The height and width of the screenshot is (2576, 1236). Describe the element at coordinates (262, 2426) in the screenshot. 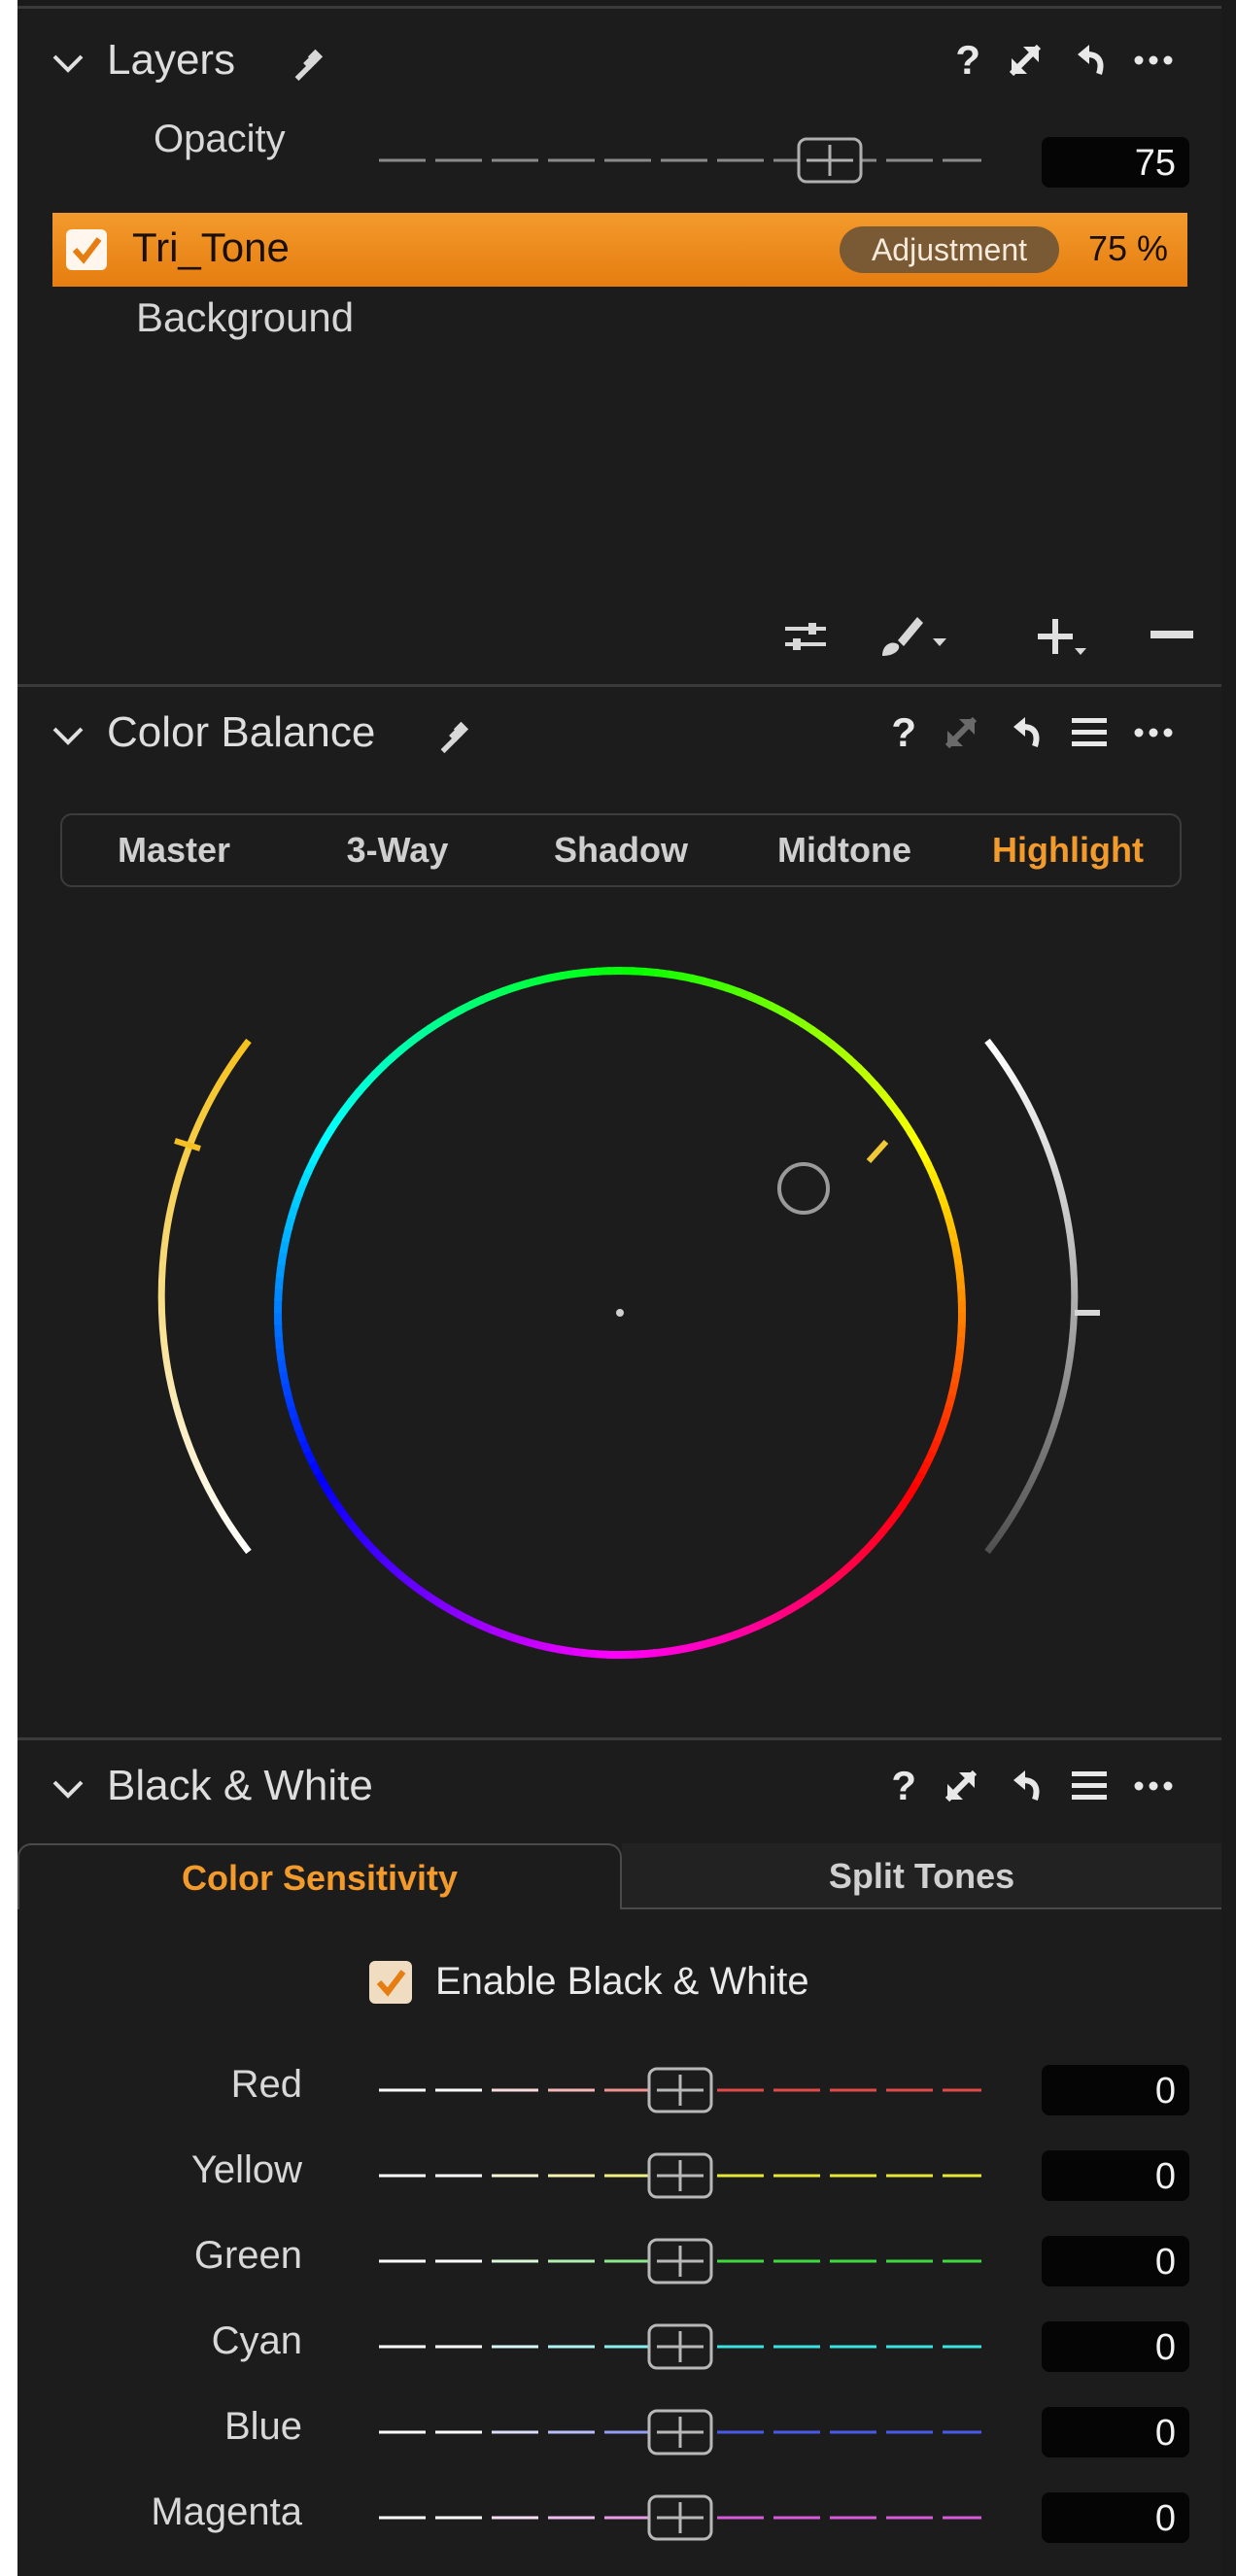

I see `slider-label-blue: Blue` at that location.